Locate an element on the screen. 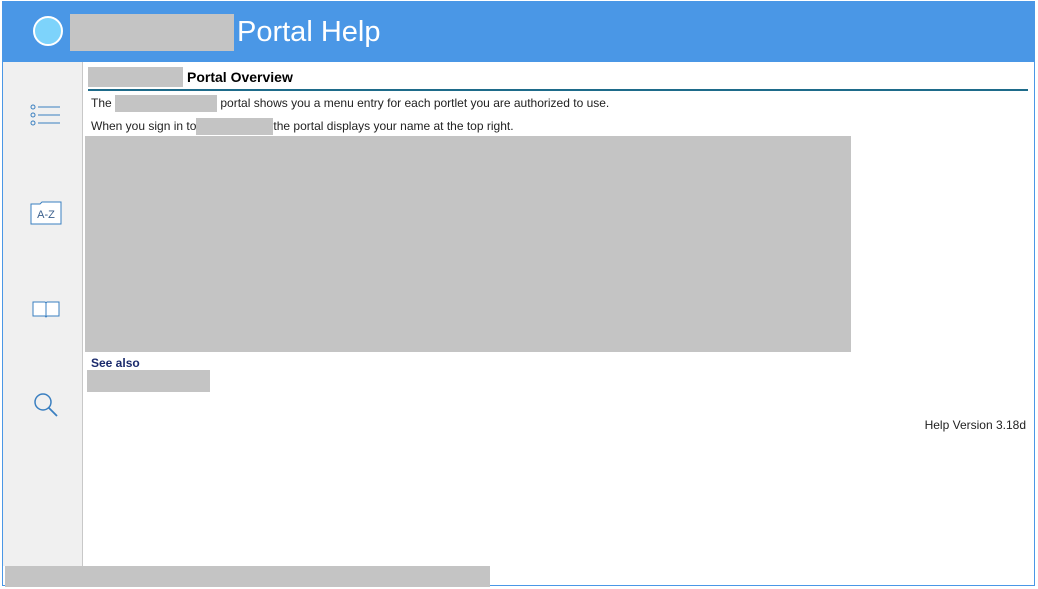 Image resolution: width=1038 pixels, height=589 pixels. see-also-link is located at coordinates (148, 381).